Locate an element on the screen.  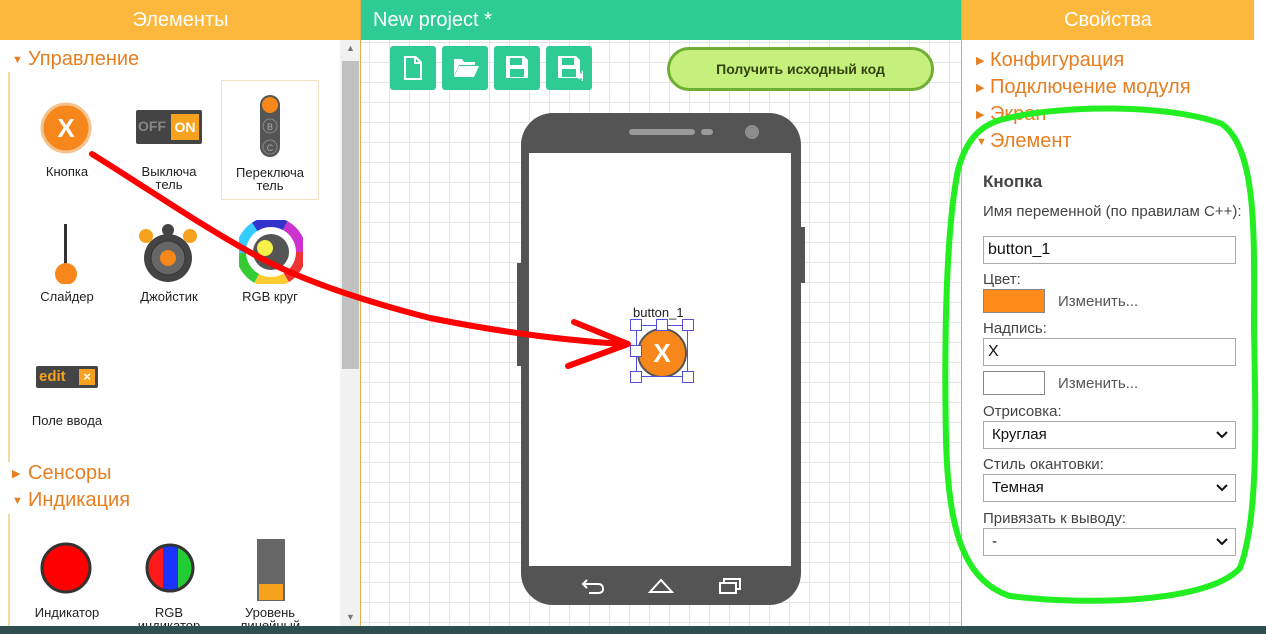
tile-joystick: Джойстик is located at coordinates (169, 272).